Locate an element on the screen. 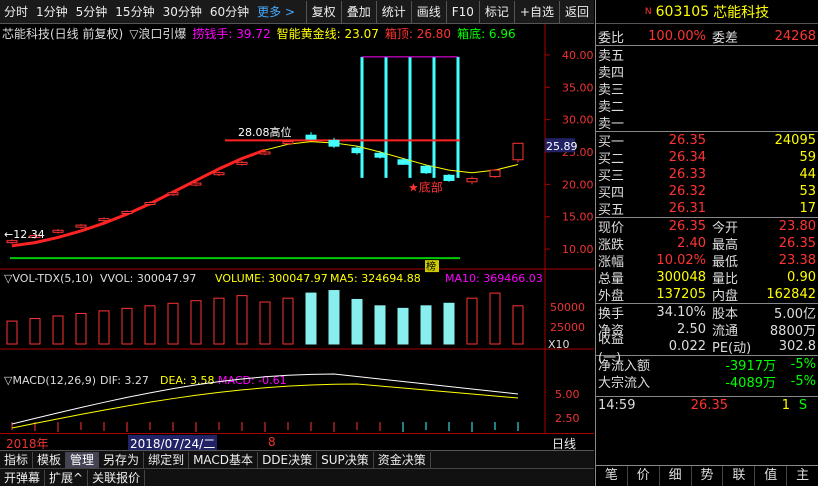  indicator-tab-5: MACD基本 is located at coordinates (224, 459).